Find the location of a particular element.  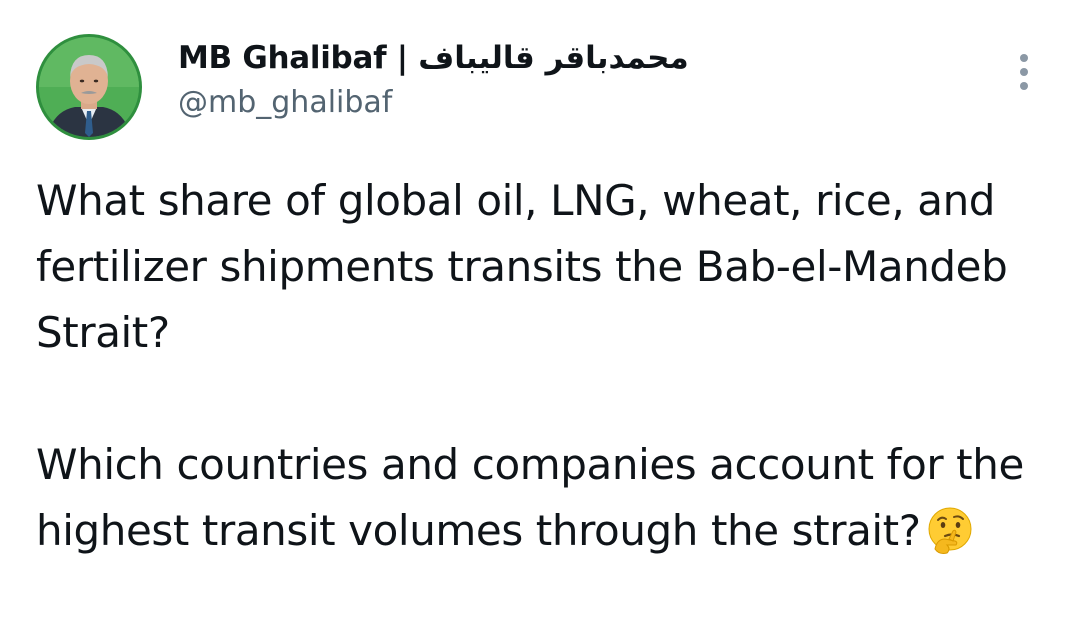

display-name: MB Ghalibaf | محمدباقر قالیباف is located at coordinates (433, 58).